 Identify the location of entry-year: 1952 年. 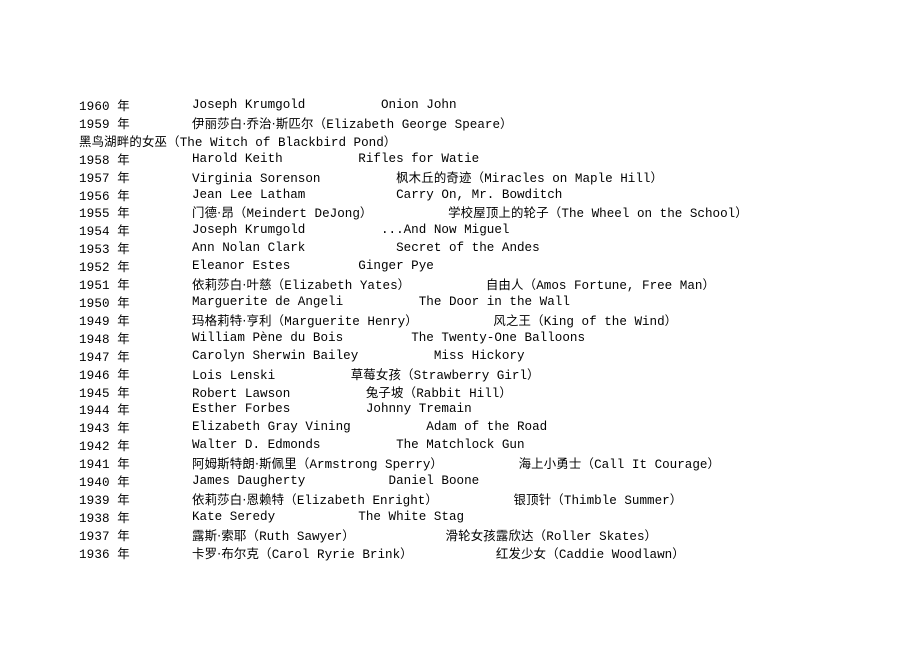
(104, 267).